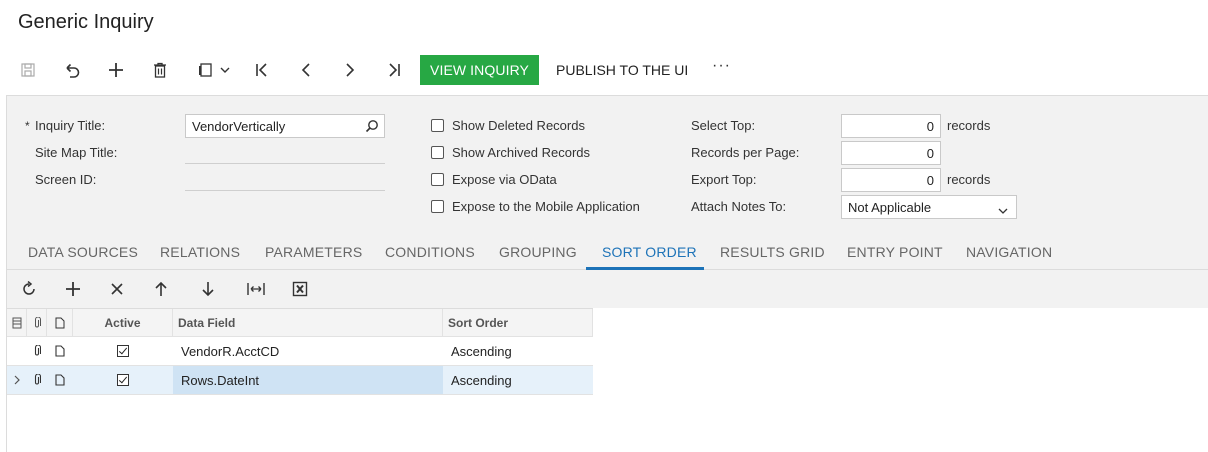 The height and width of the screenshot is (452, 1208). What do you see at coordinates (969, 125) in the screenshot?
I see `select-top-suffix: records` at bounding box center [969, 125].